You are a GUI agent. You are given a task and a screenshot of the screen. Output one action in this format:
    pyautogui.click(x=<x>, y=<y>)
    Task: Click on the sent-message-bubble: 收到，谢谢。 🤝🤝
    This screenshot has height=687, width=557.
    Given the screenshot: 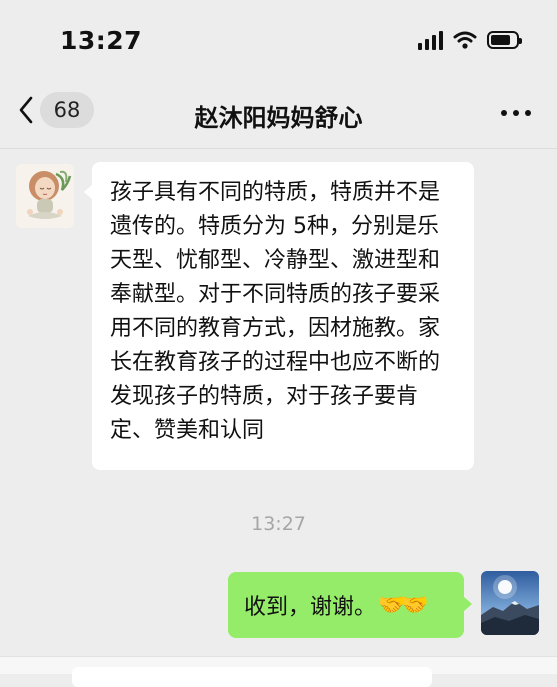 What is the action you would take?
    pyautogui.click(x=350, y=605)
    